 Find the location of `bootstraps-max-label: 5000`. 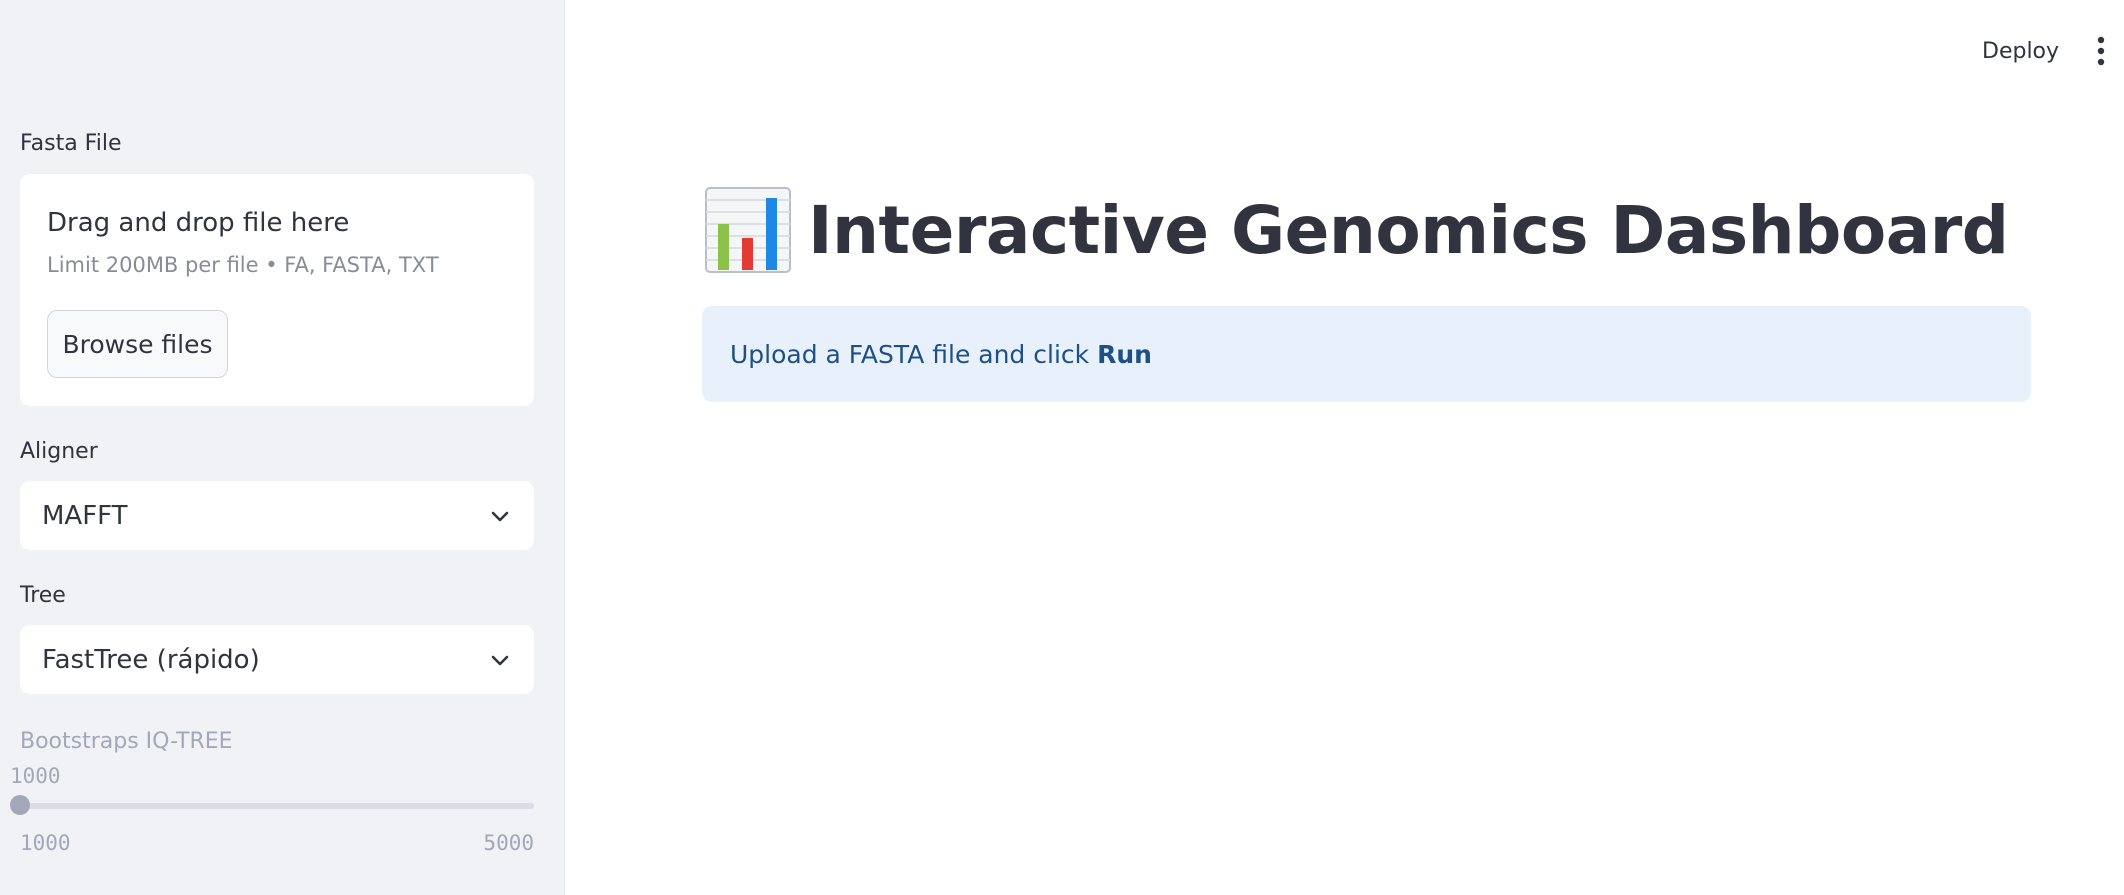

bootstraps-max-label: 5000 is located at coordinates (508, 843).